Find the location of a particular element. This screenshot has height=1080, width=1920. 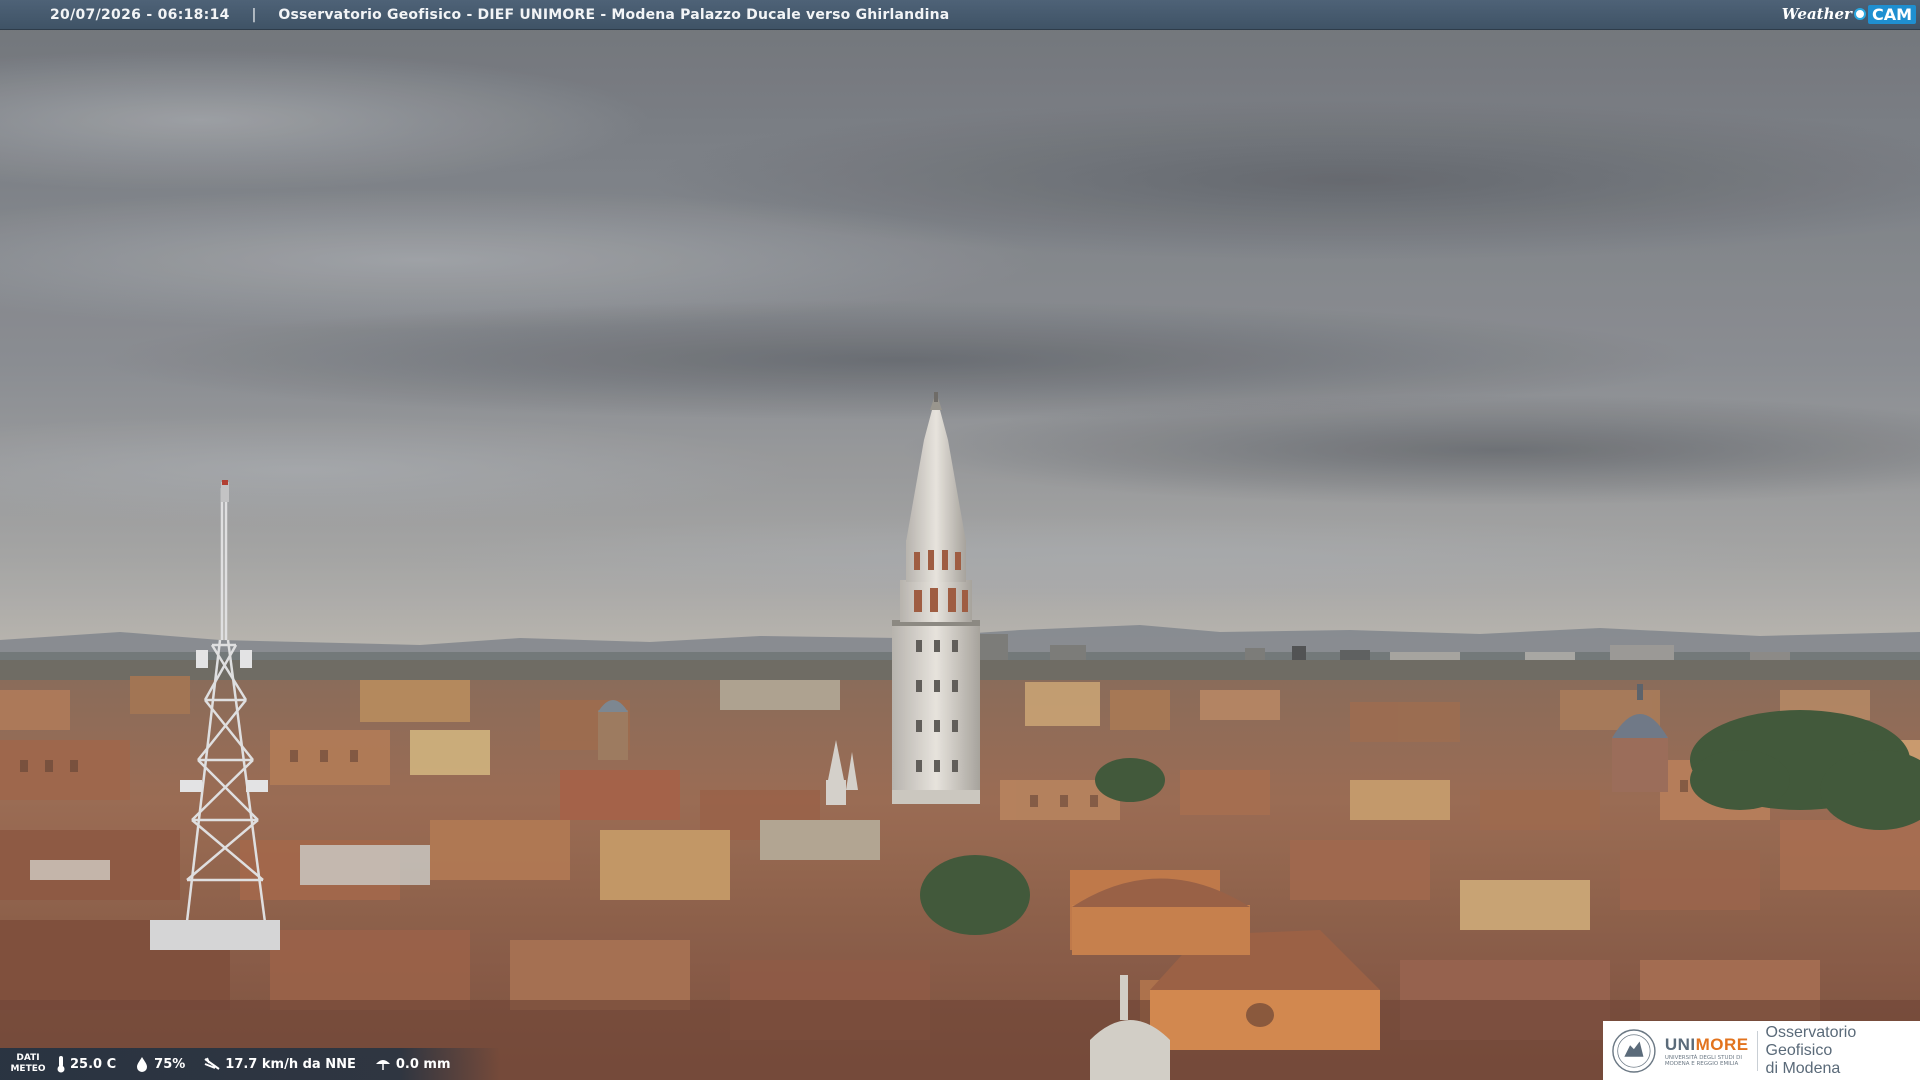

meteo-label: DATI METEO is located at coordinates (28, 1064).